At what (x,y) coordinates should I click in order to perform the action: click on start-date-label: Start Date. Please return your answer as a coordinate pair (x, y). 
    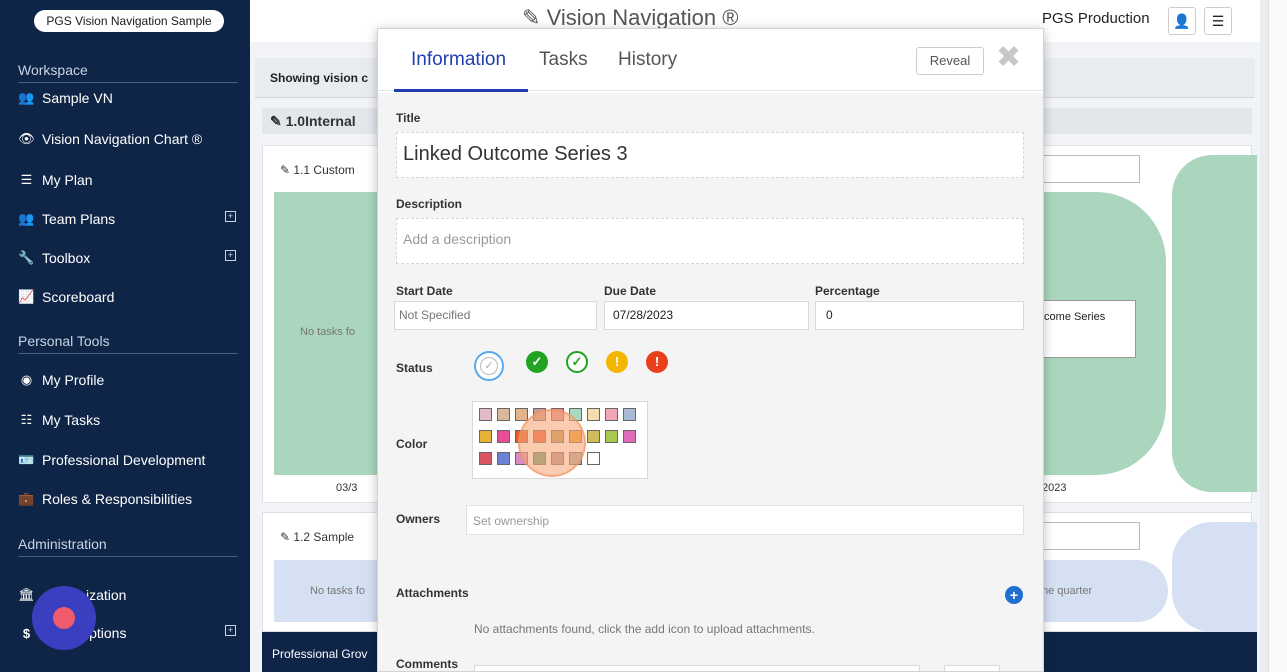
    Looking at the image, I should click on (424, 291).